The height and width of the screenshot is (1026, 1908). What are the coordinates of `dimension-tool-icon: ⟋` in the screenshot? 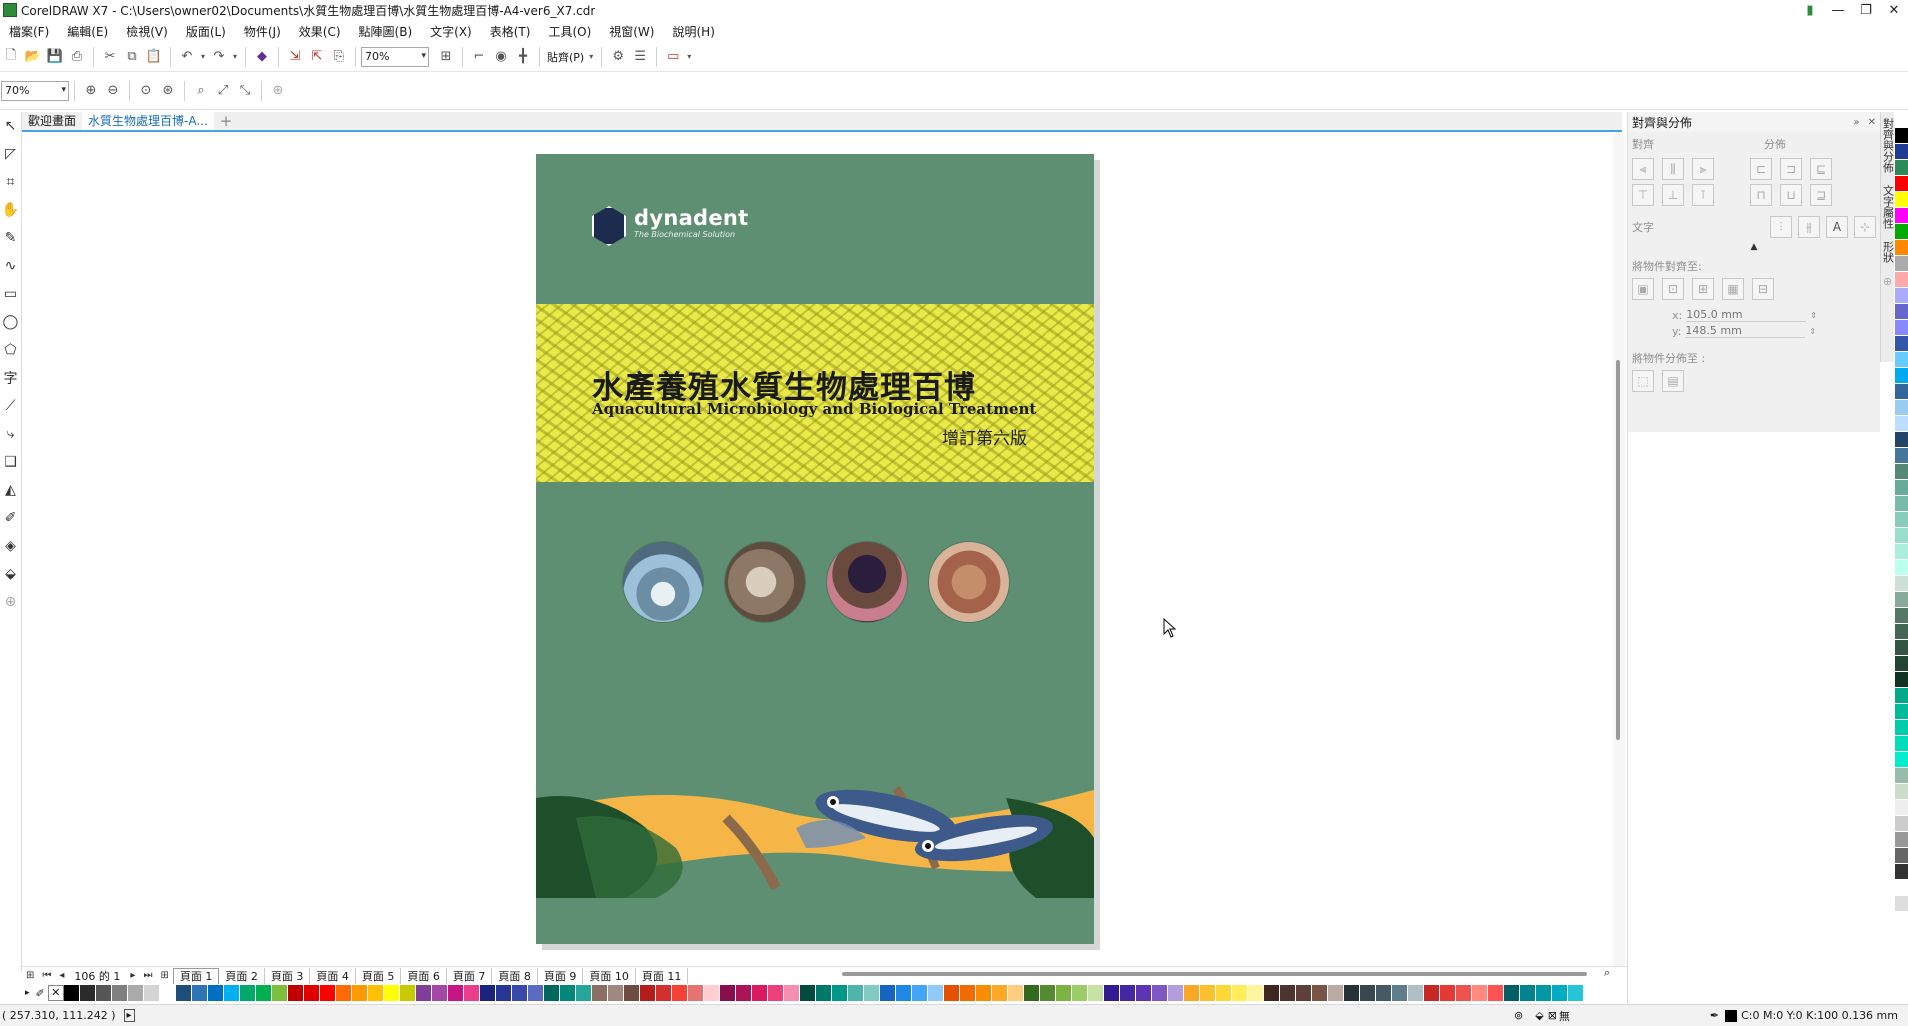 It's located at (11, 406).